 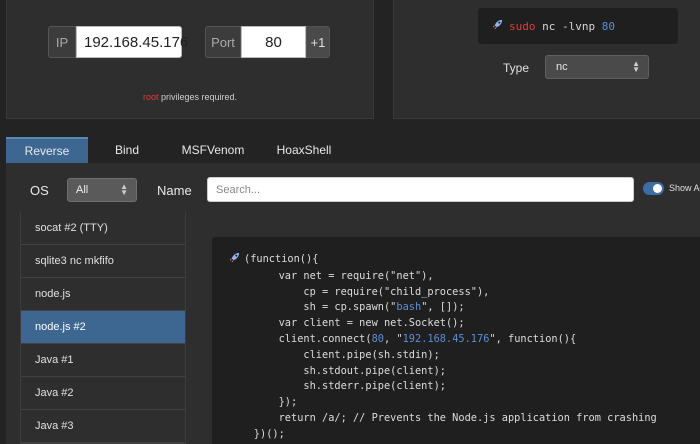 What do you see at coordinates (263, 402) in the screenshot?
I see `code-line-10: });` at bounding box center [263, 402].